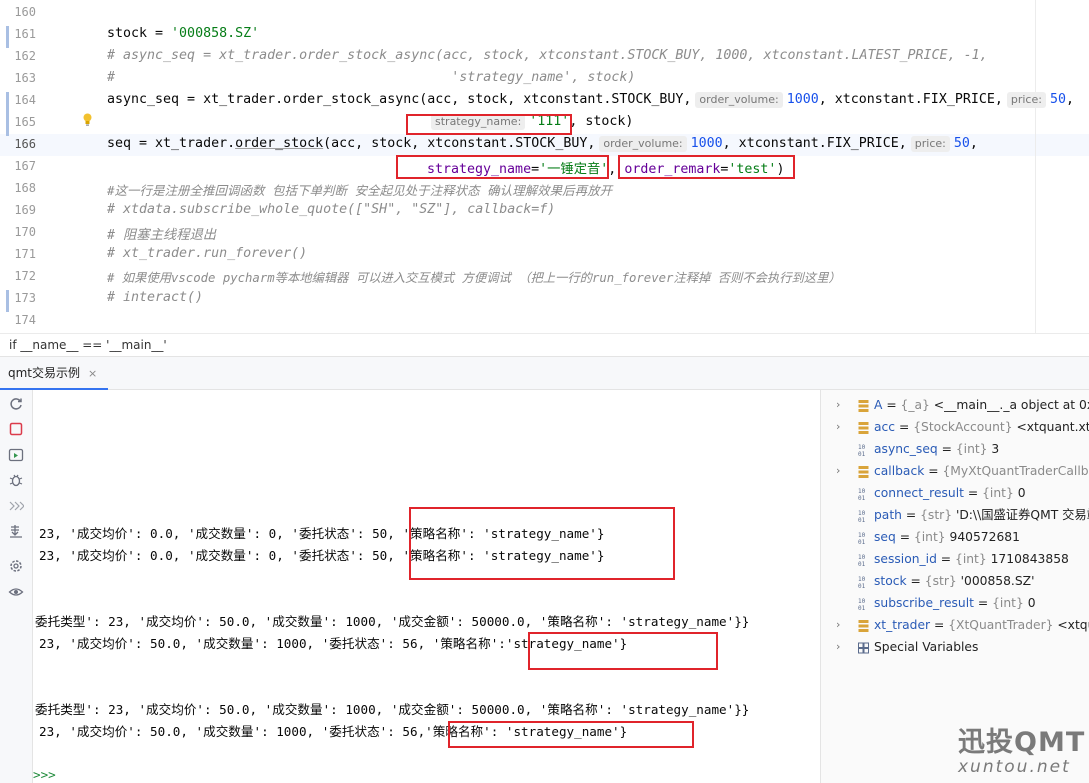 Image resolution: width=1089 pixels, height=783 pixels. What do you see at coordinates (25, 56) in the screenshot?
I see `line-number: 162` at bounding box center [25, 56].